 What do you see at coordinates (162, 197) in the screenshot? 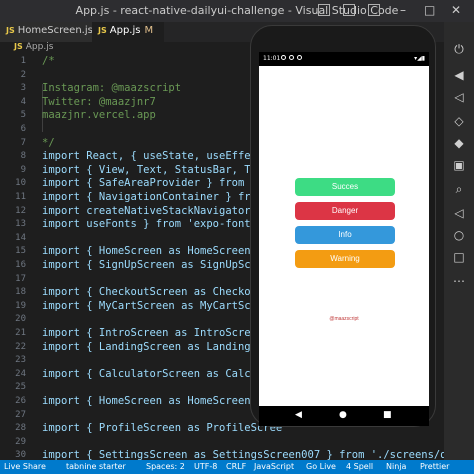
I see `code-line: import { NavigationContainer } from '@` at bounding box center [162, 197].